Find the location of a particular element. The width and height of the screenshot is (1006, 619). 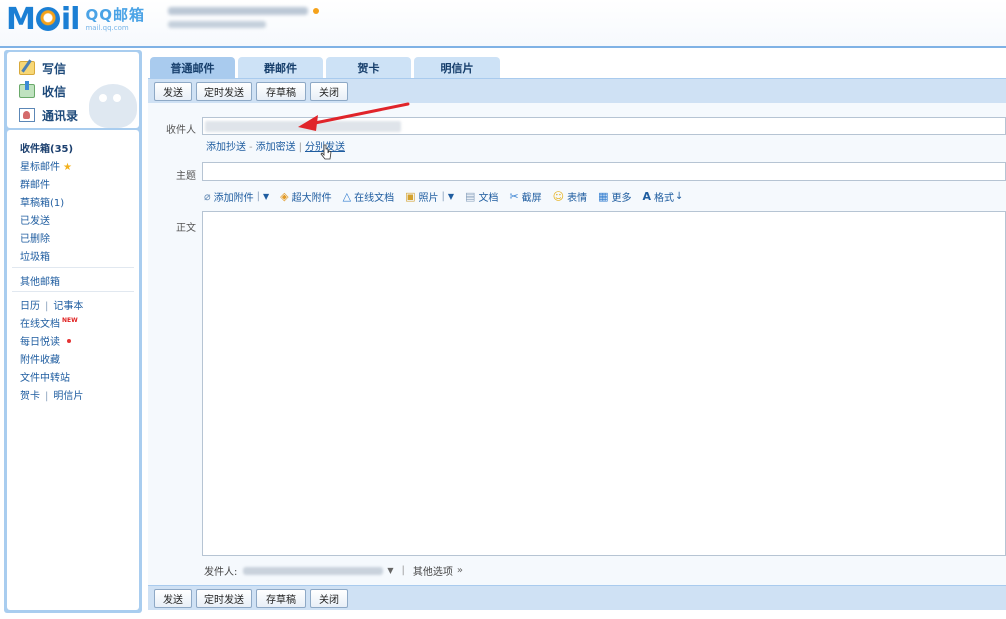

calendar-notebook-row: 日历 | 记事本 is located at coordinates (52, 306).